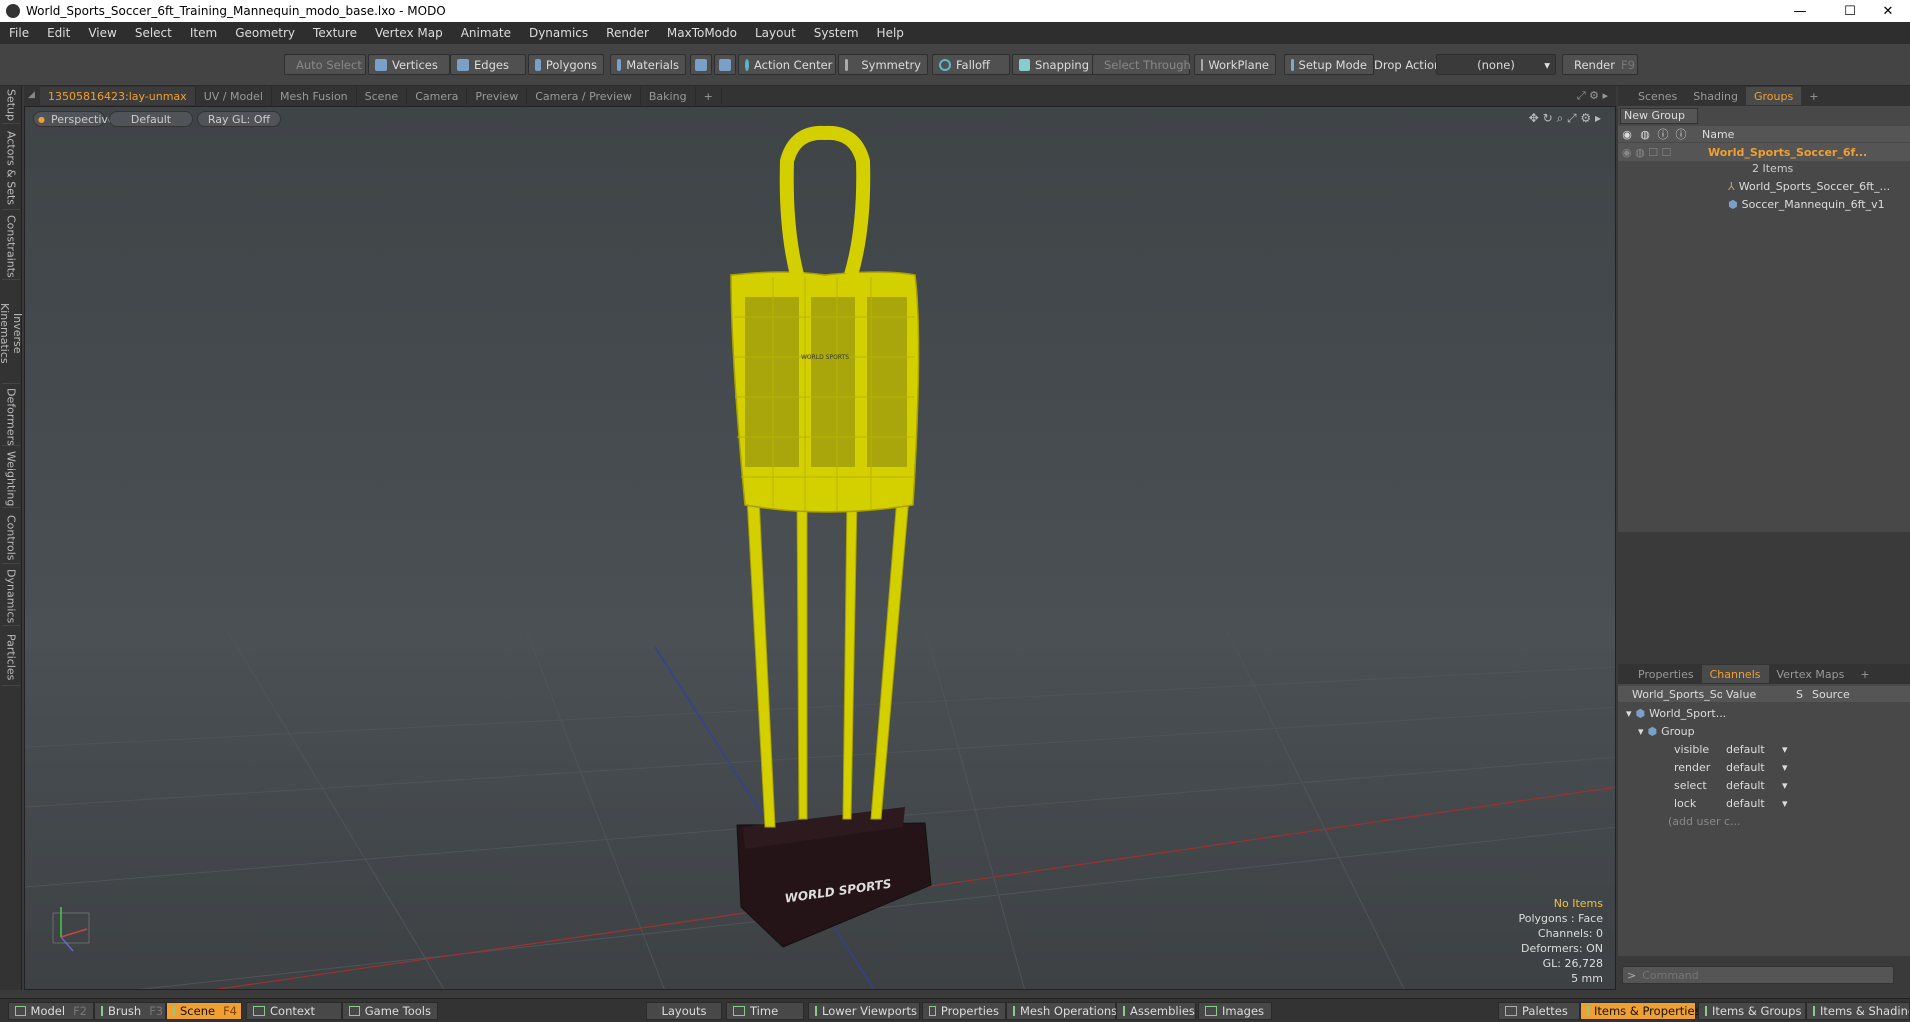 Image resolution: width=1910 pixels, height=1022 pixels. What do you see at coordinates (203, 33) in the screenshot?
I see `menu-item: Item` at bounding box center [203, 33].